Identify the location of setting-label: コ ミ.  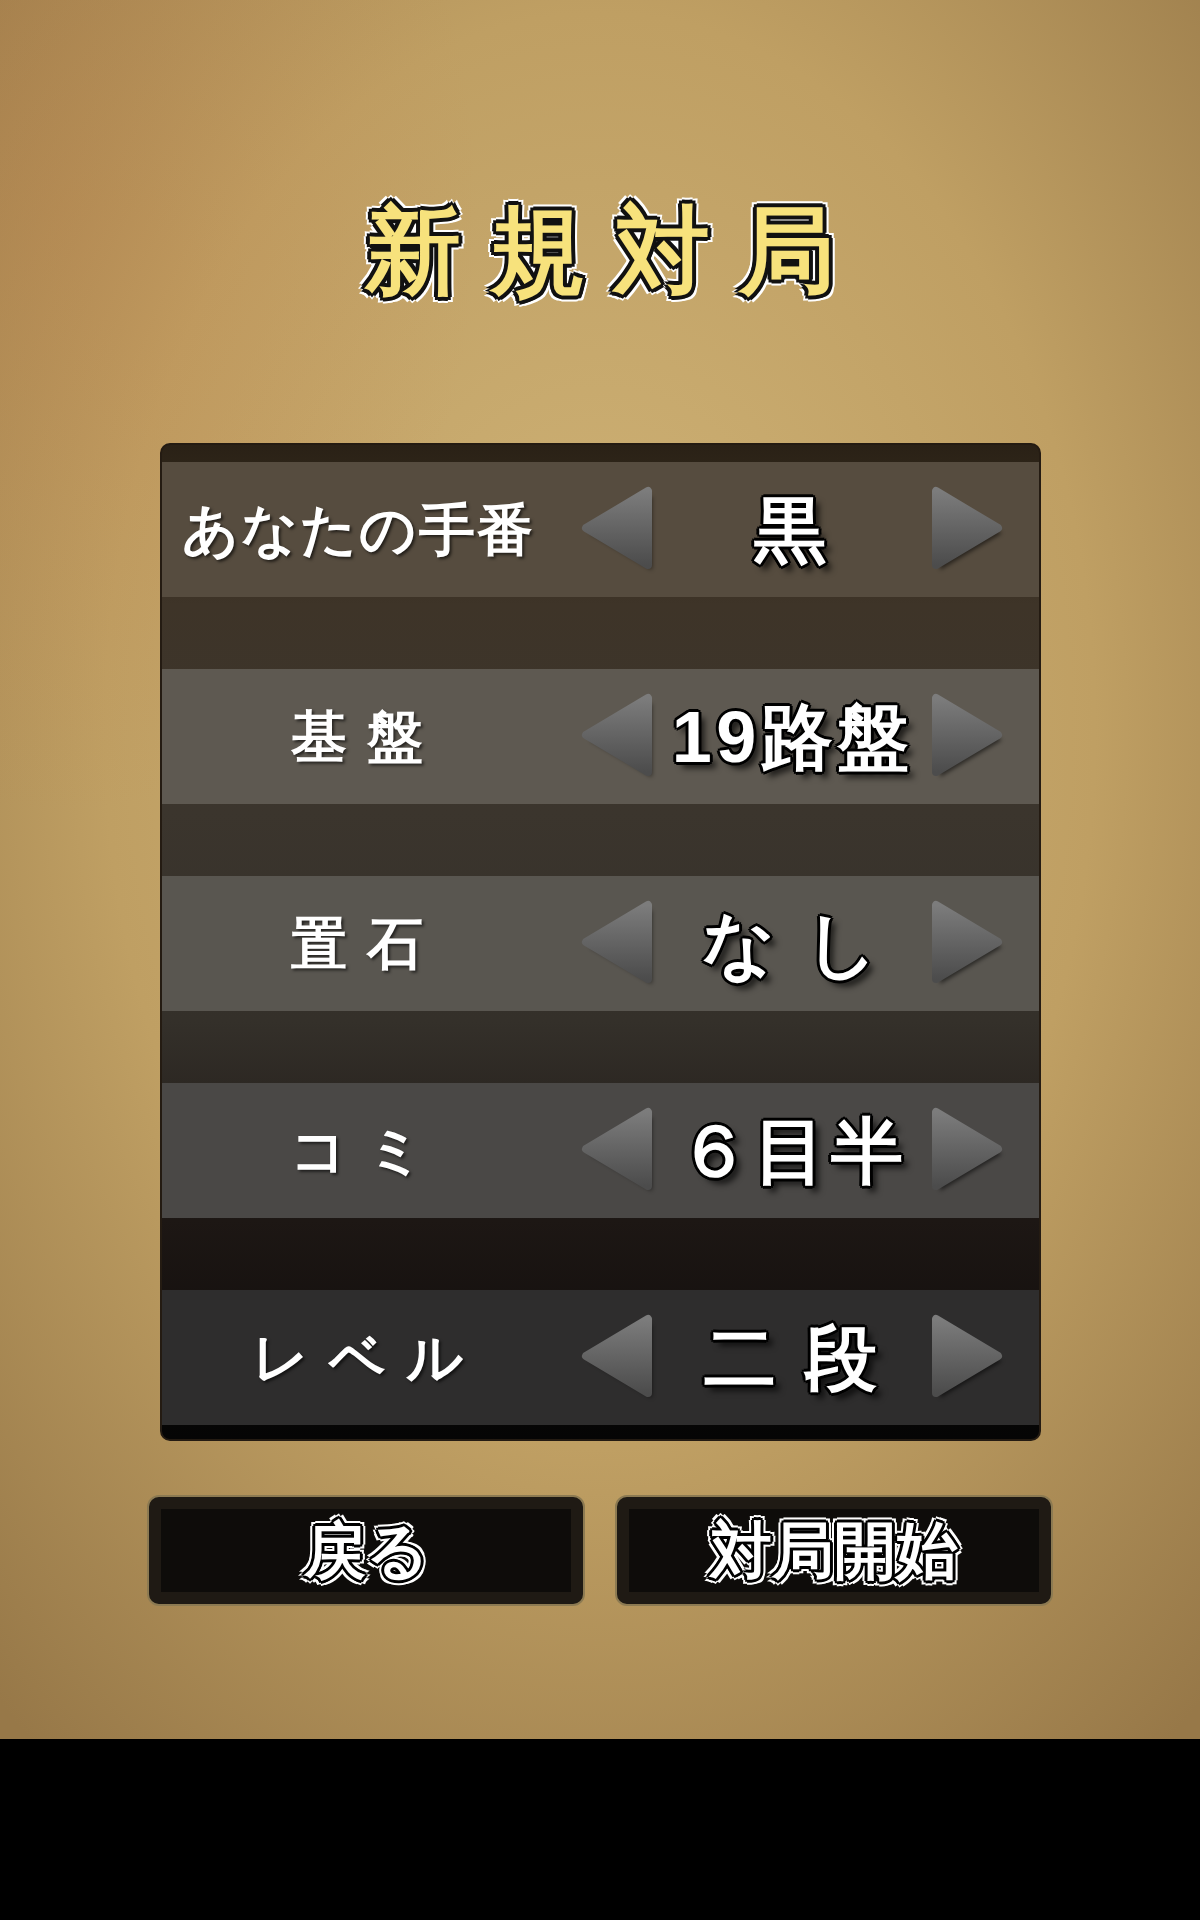
(358, 1150).